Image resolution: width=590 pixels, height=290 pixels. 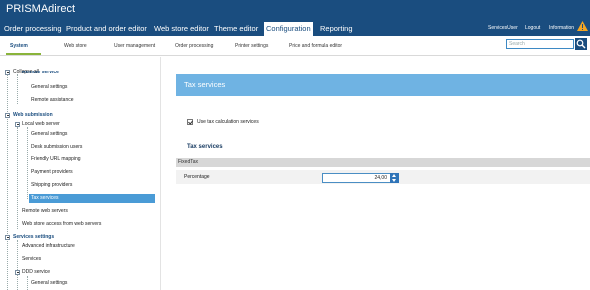 I want to click on section-title: Tax services, so click(x=205, y=147).